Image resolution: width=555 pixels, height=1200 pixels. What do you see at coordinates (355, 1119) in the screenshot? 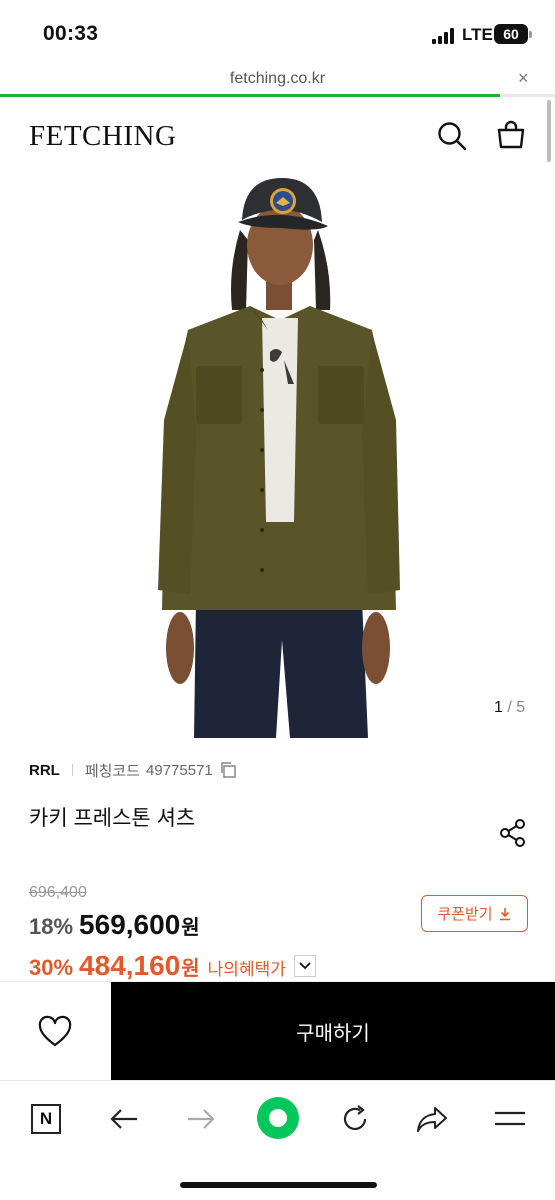
I see `refresh-icon` at bounding box center [355, 1119].